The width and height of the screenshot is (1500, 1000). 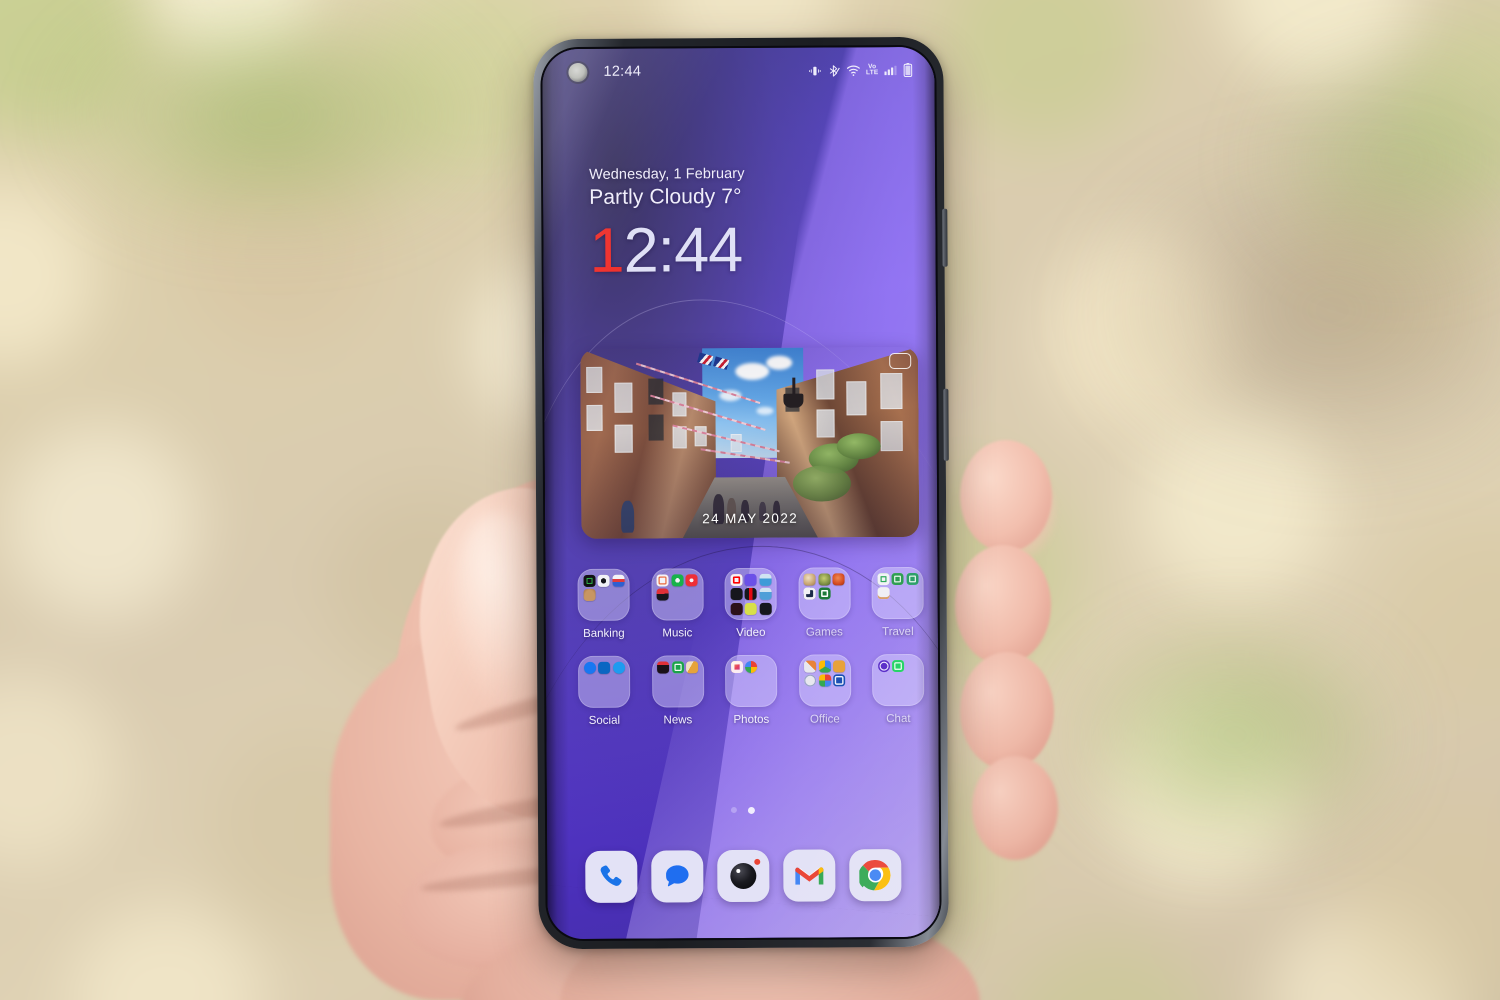 What do you see at coordinates (578, 72) in the screenshot?
I see `front-camera-punch-hole` at bounding box center [578, 72].